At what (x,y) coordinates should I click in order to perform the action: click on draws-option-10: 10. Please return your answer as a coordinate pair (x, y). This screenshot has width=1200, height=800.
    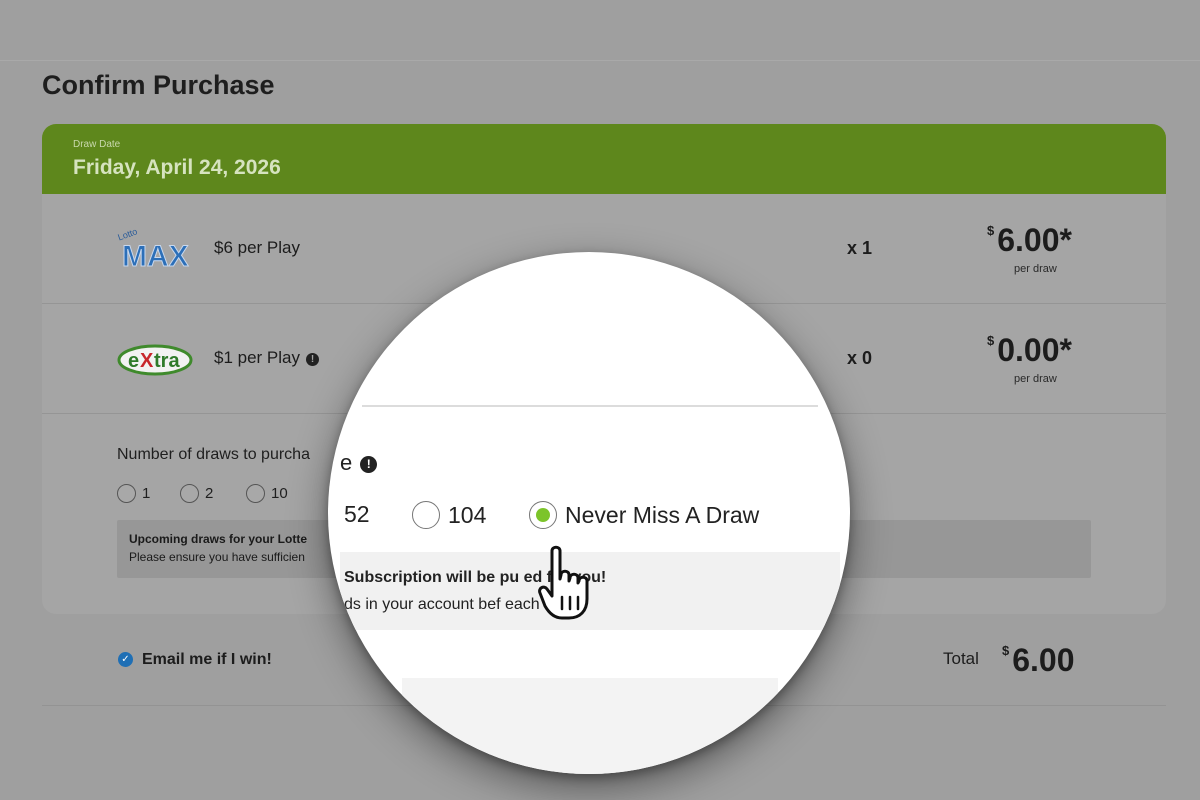
    Looking at the image, I should click on (267, 493).